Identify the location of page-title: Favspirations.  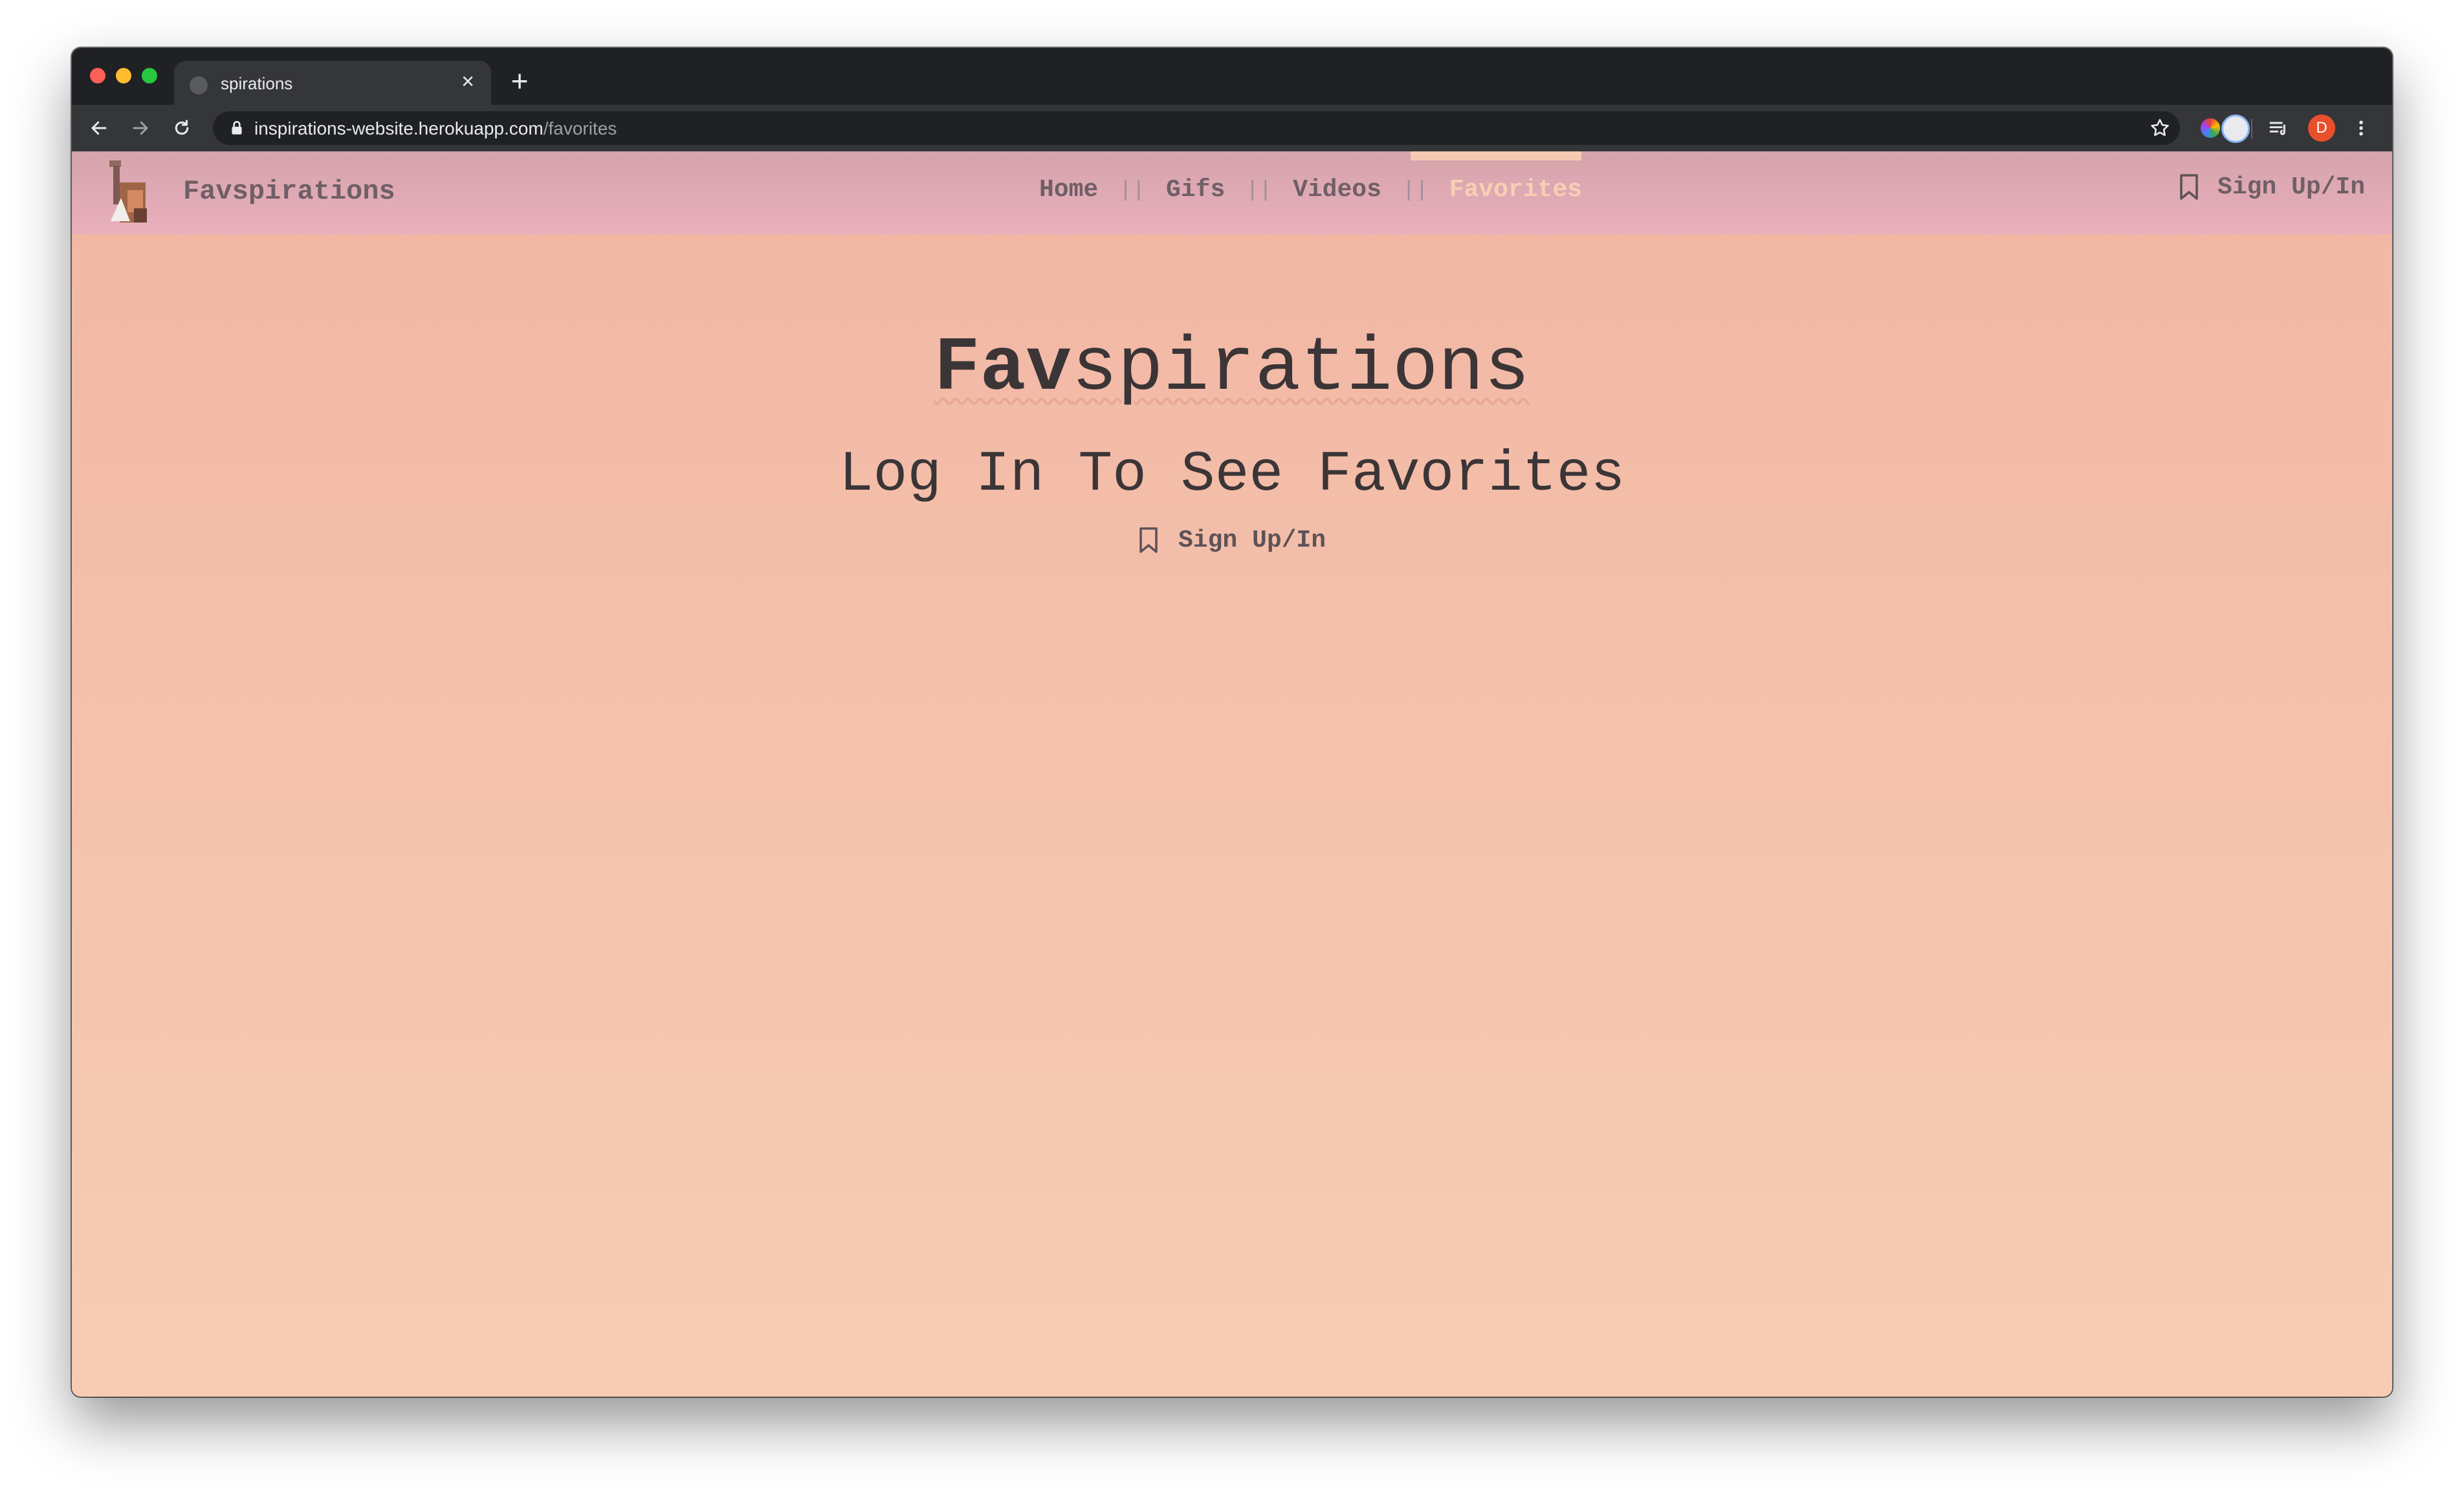
(1232, 369).